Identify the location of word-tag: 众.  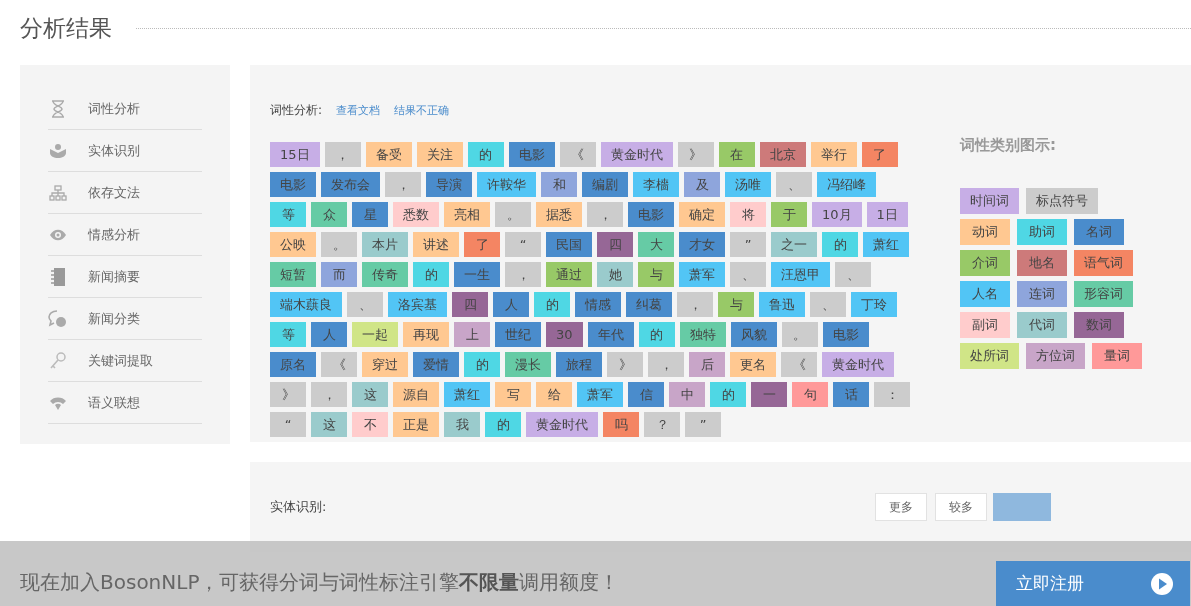
(329, 214).